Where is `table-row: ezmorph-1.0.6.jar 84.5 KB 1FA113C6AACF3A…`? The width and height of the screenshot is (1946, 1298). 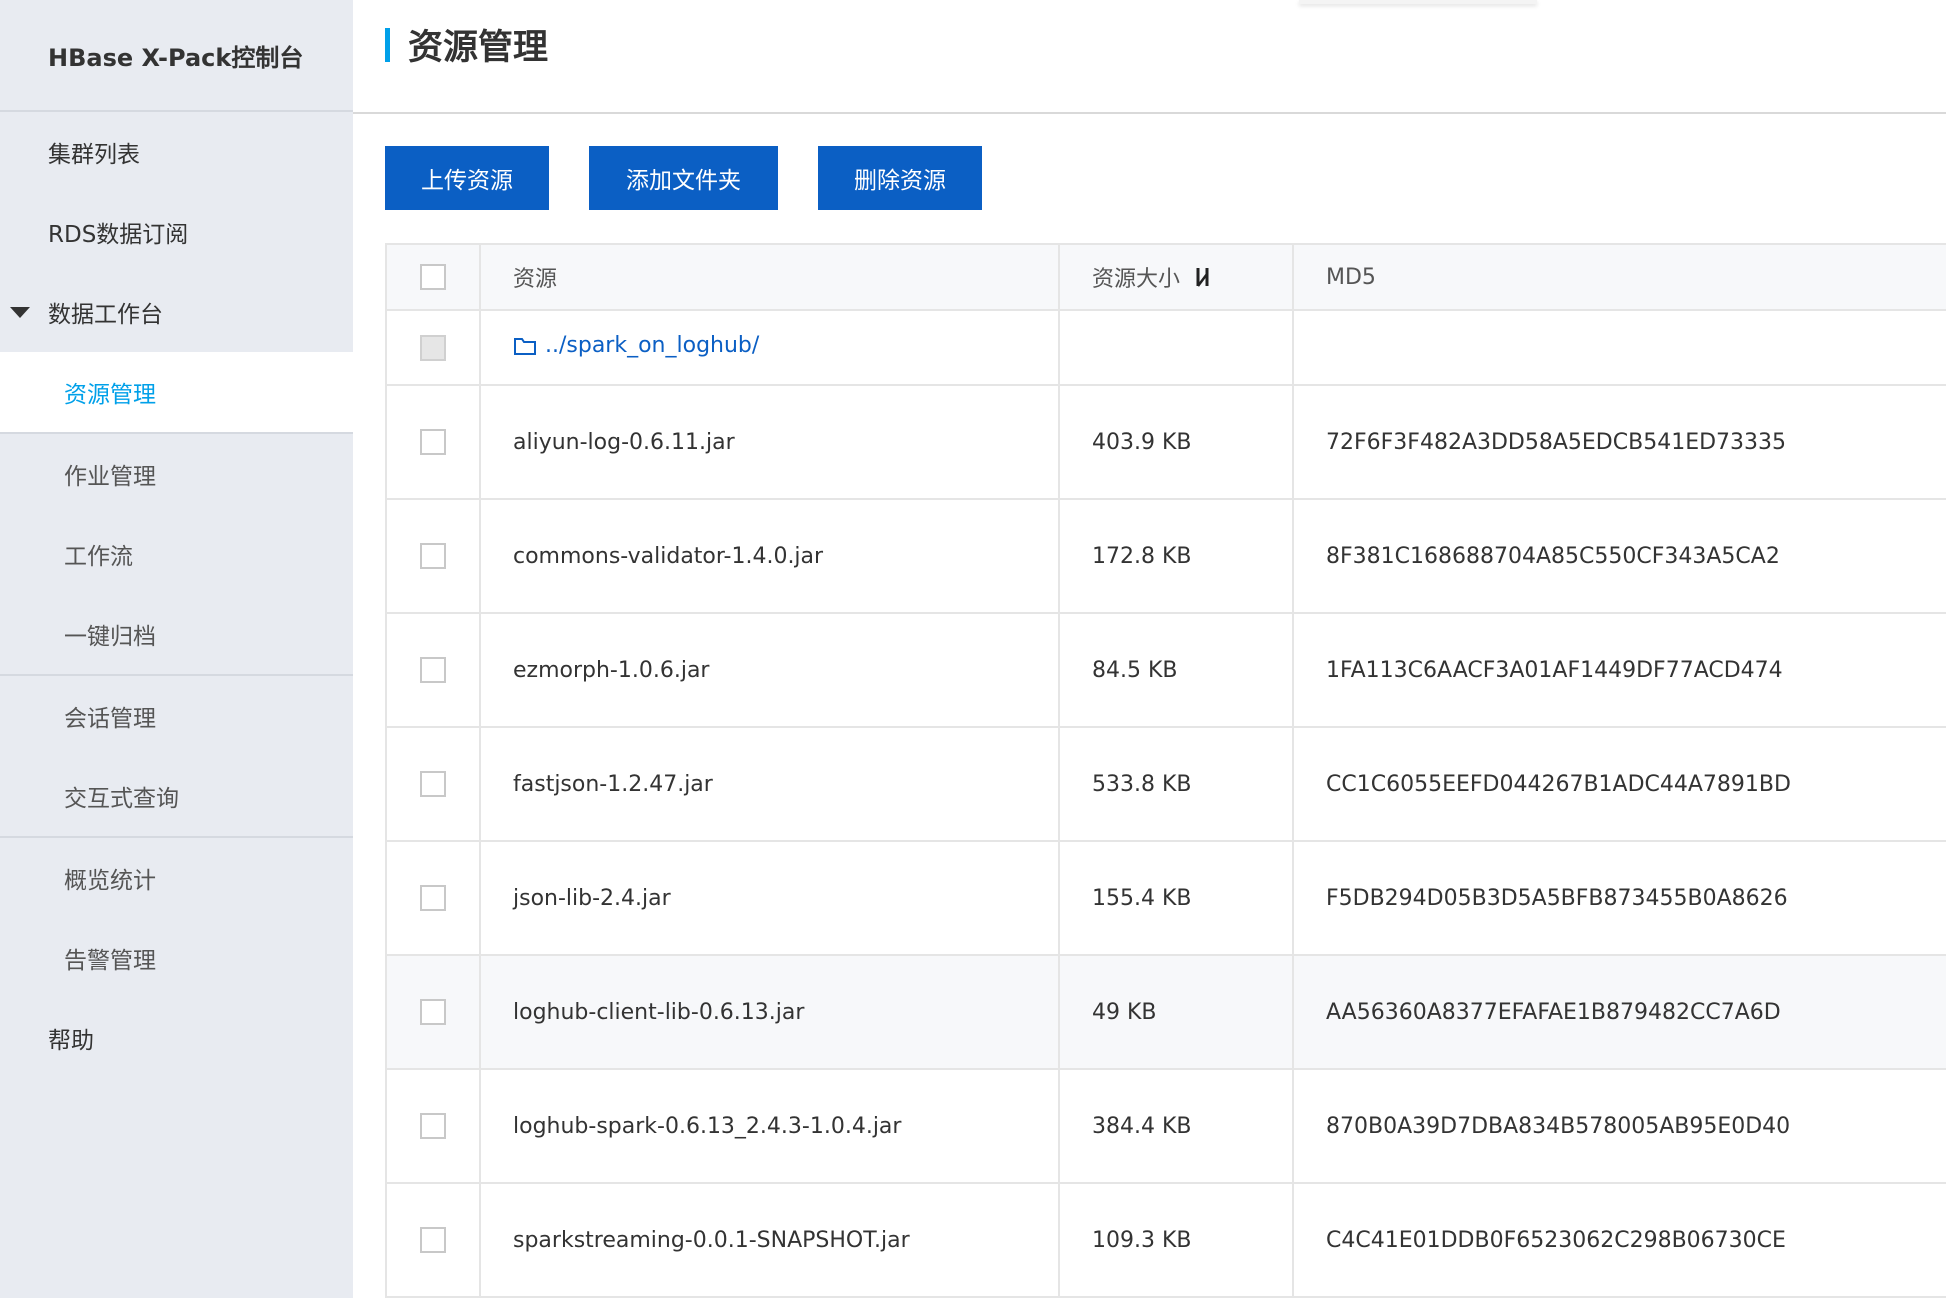
table-row: ezmorph-1.0.6.jar 84.5 KB 1FA113C6AACF3A… is located at coordinates (1166, 670).